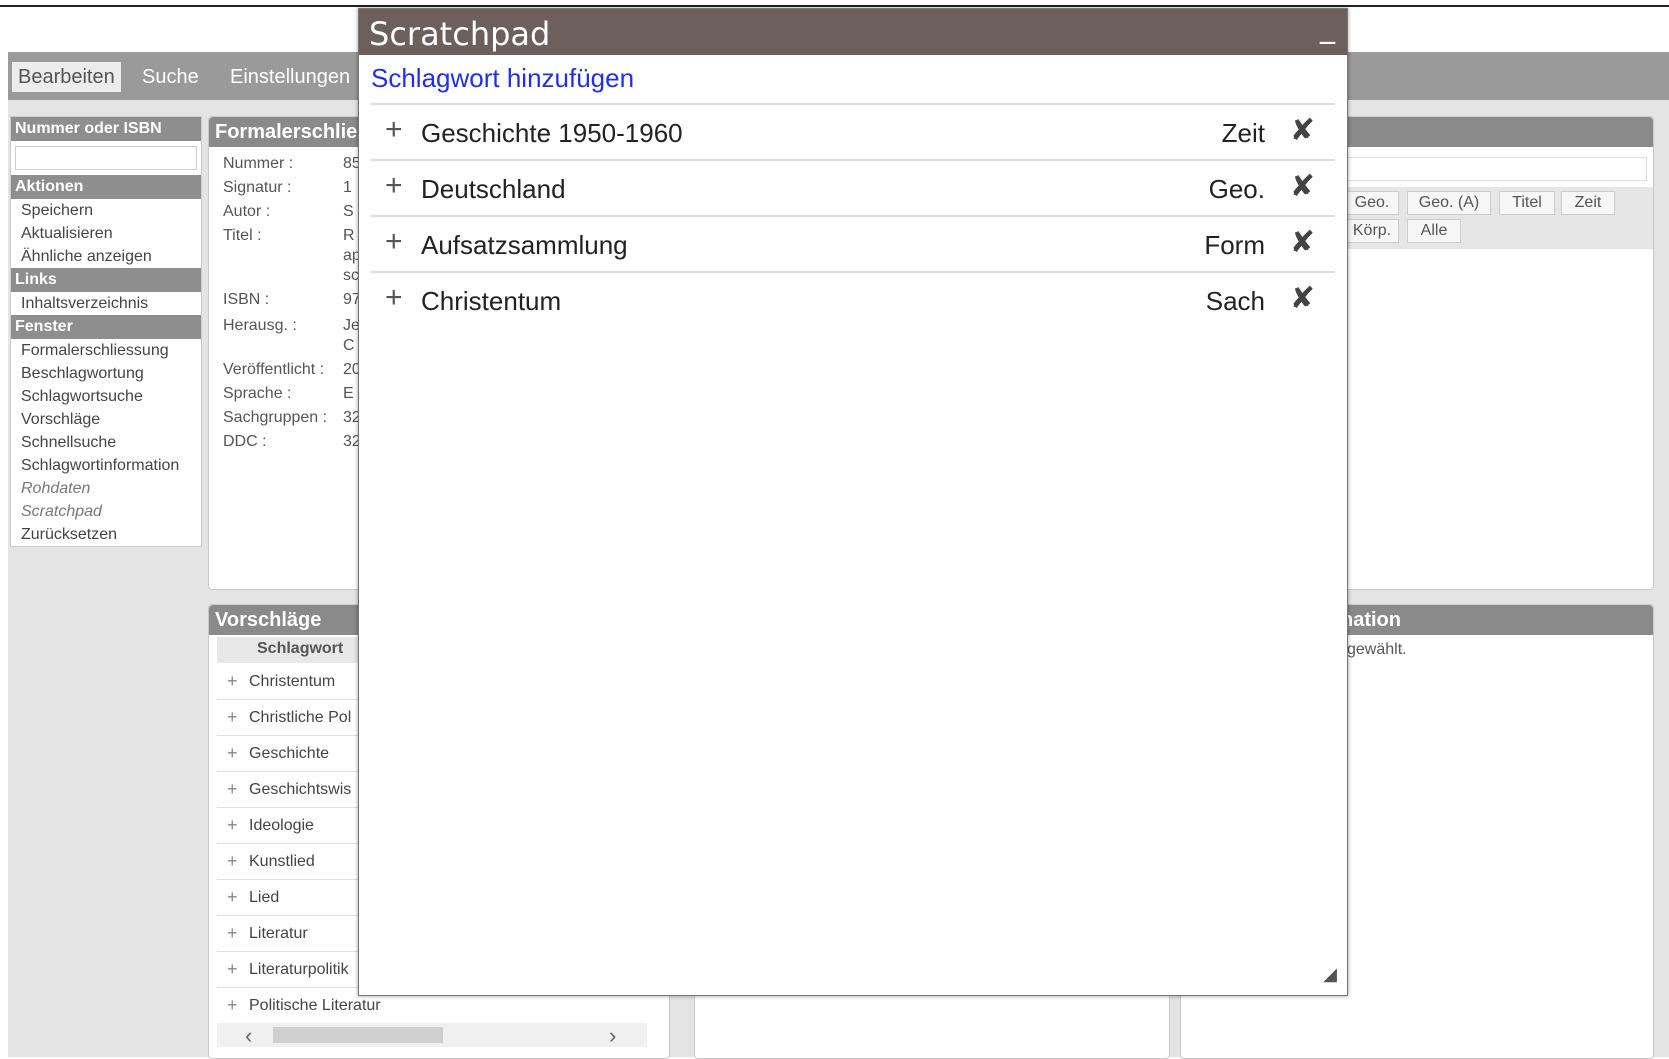 The image size is (1669, 1059). Describe the element at coordinates (1372, 231) in the screenshot. I see `filter-koerp-button: Körp.` at that location.